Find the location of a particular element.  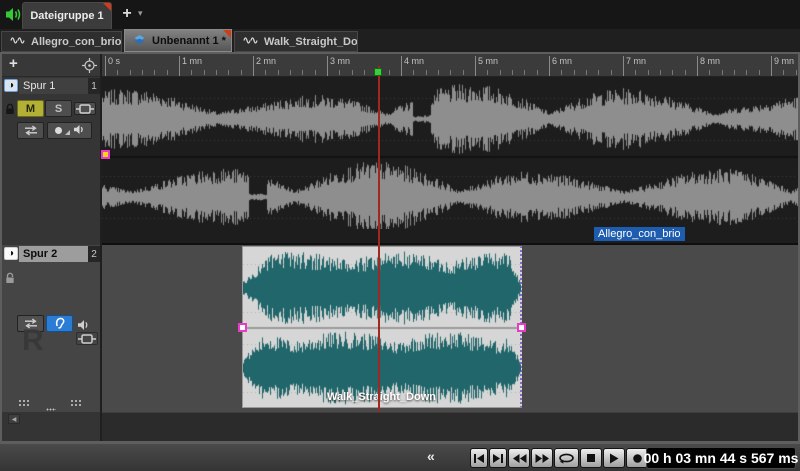

track2-enable-toggle-icon: ◑ is located at coordinates (11, 253).